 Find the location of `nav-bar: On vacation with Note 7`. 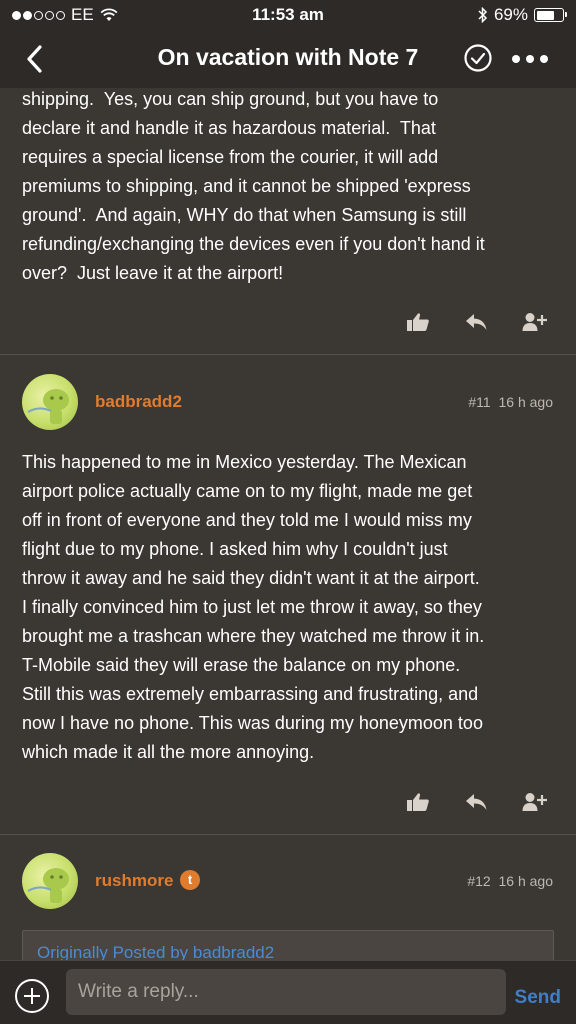

nav-bar: On vacation with Note 7 is located at coordinates (288, 59).